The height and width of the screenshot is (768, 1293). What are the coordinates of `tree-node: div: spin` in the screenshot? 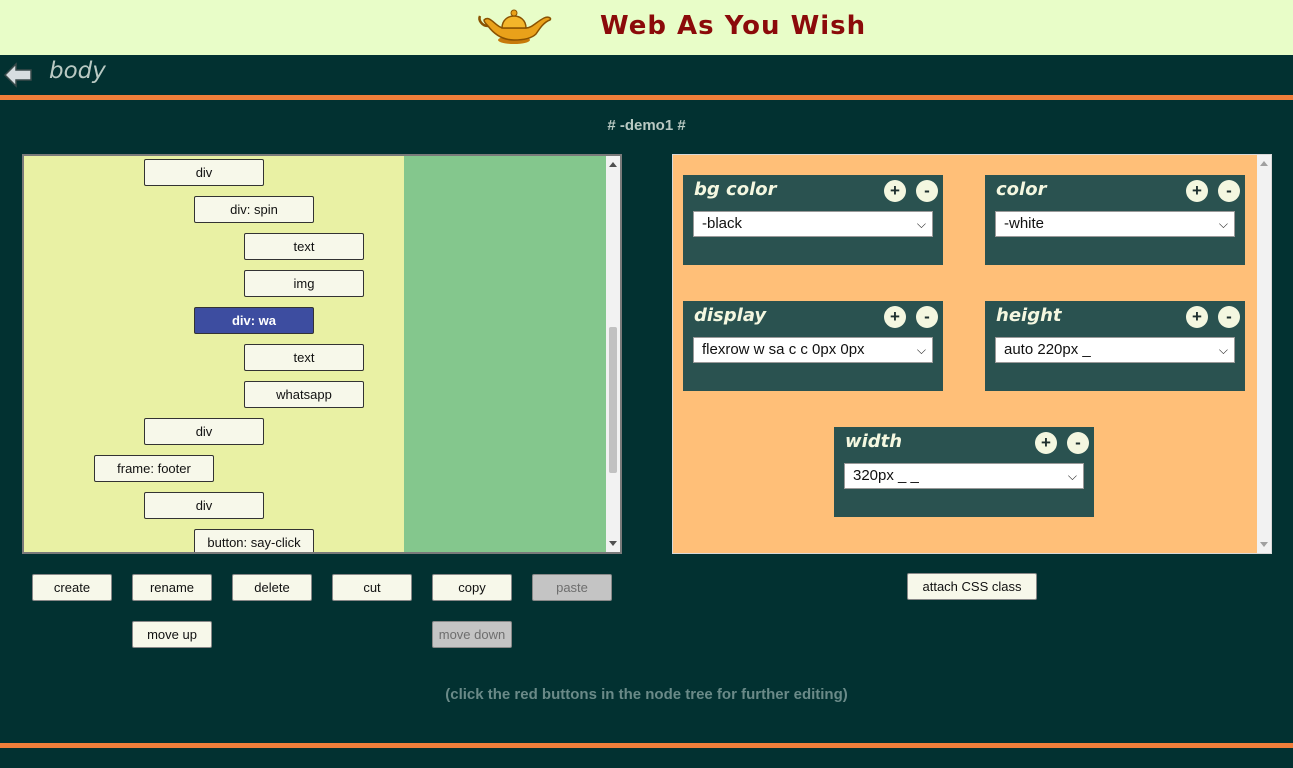 It's located at (254, 209).